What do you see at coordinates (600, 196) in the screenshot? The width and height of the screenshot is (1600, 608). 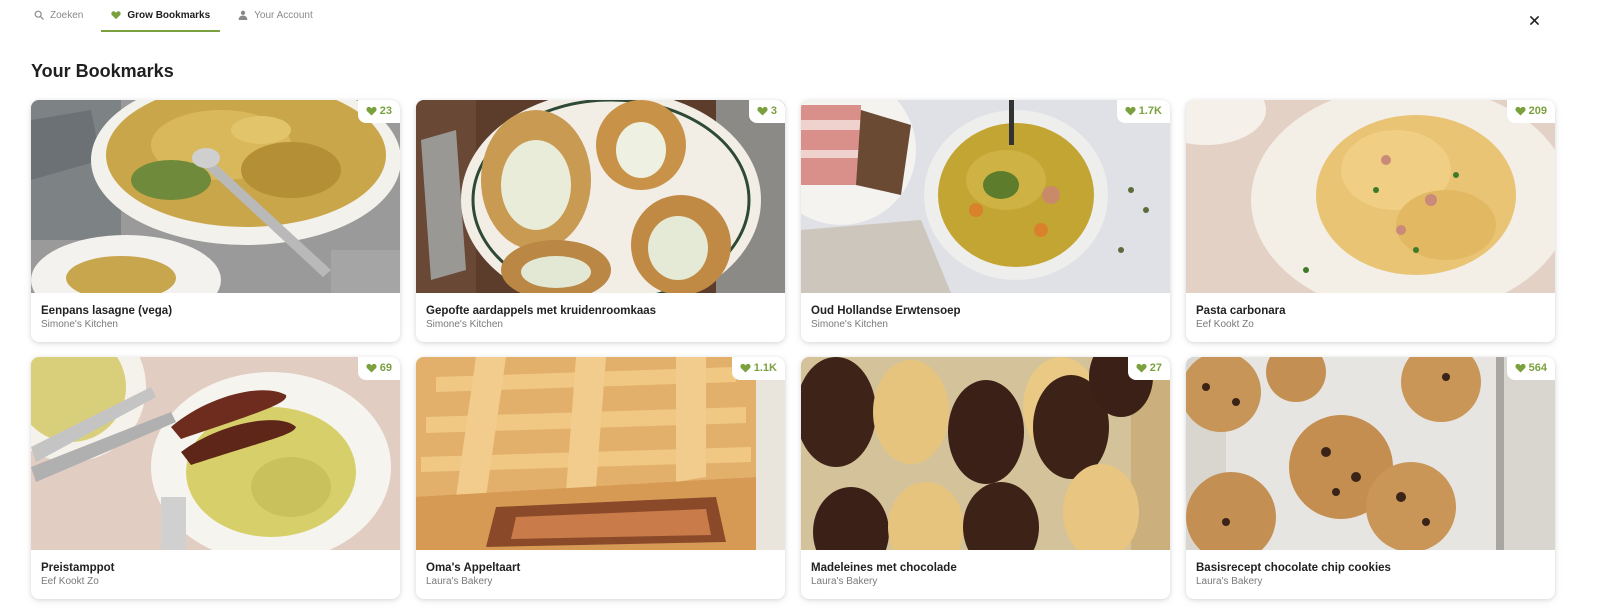 I see `recipe-image: 3` at bounding box center [600, 196].